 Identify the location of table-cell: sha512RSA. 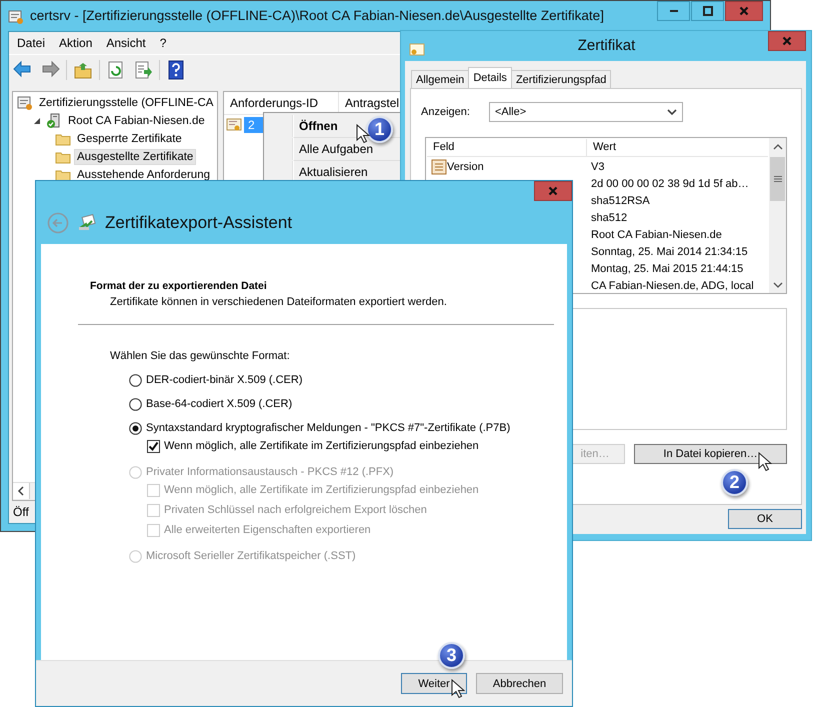
(620, 200).